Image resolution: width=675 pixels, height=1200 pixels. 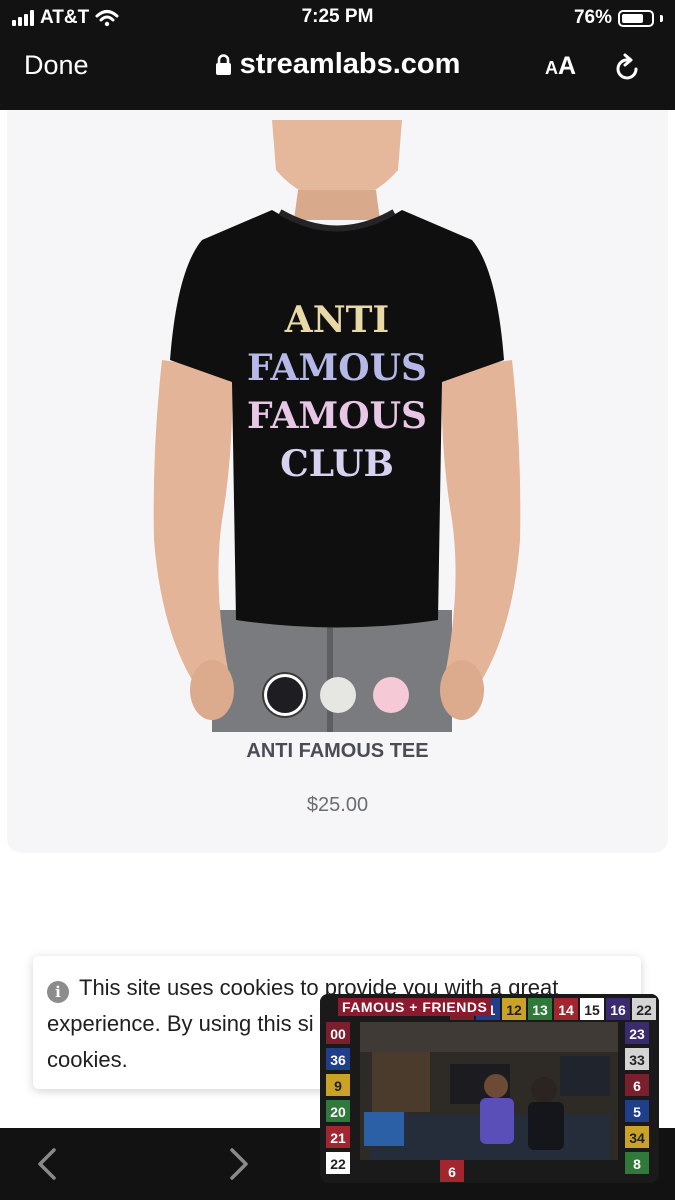 What do you see at coordinates (58, 992) in the screenshot?
I see `info-icon: i` at bounding box center [58, 992].